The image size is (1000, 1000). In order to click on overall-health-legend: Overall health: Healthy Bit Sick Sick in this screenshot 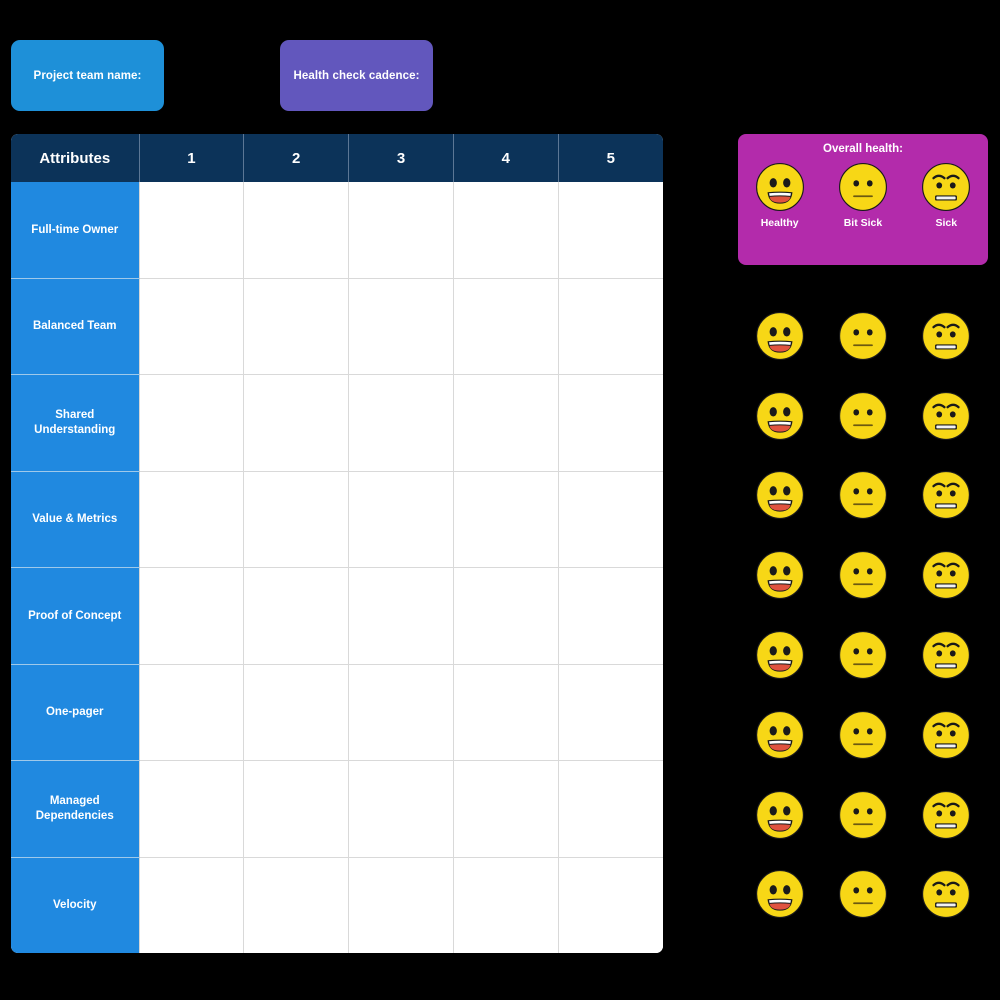, I will do `click(863, 199)`.